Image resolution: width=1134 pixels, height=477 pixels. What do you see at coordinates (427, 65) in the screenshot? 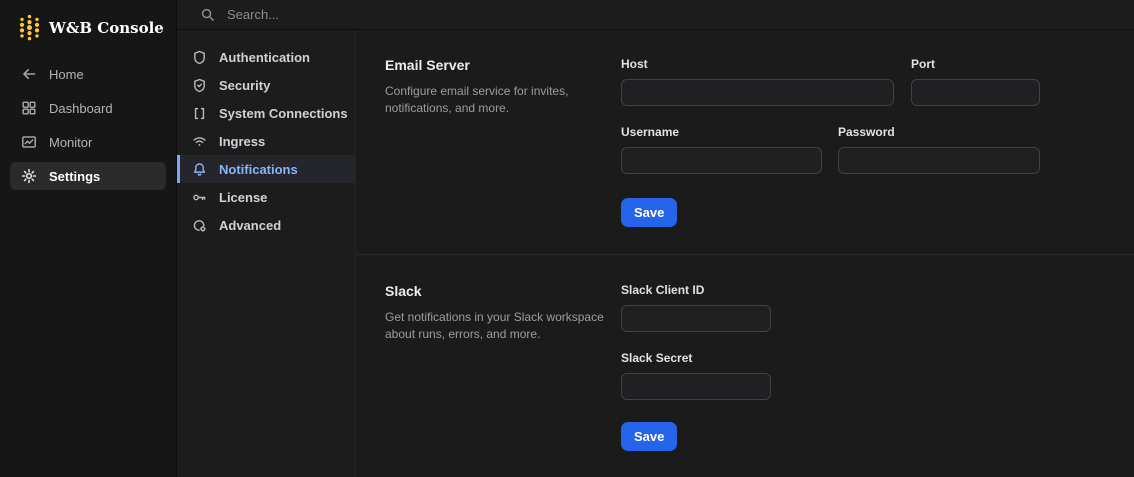
I see `section-title: Email Server` at bounding box center [427, 65].